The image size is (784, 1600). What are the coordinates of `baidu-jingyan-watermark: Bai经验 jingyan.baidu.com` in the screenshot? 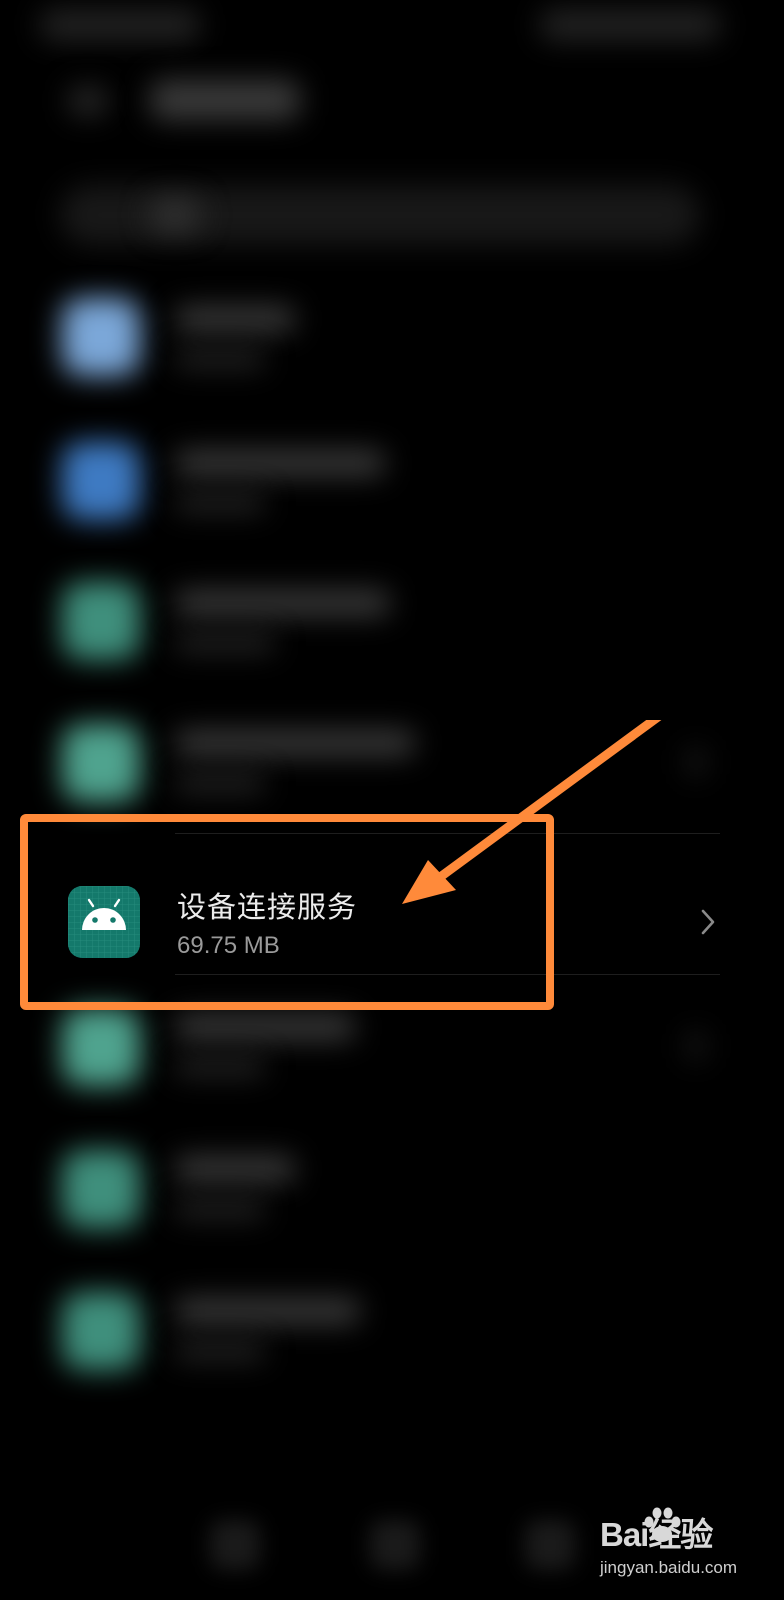 It's located at (685, 1547).